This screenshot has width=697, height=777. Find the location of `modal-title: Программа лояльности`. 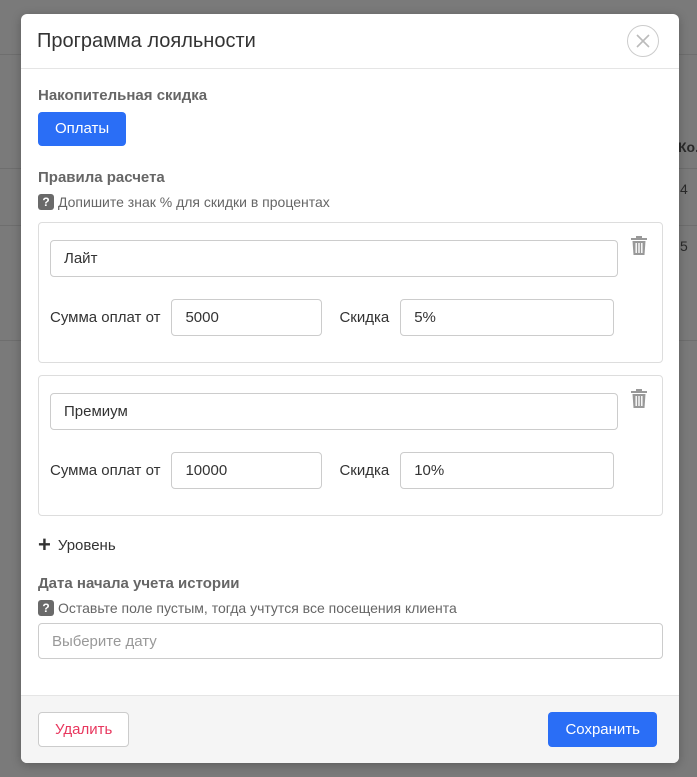

modal-title: Программа лояльности is located at coordinates (146, 40).